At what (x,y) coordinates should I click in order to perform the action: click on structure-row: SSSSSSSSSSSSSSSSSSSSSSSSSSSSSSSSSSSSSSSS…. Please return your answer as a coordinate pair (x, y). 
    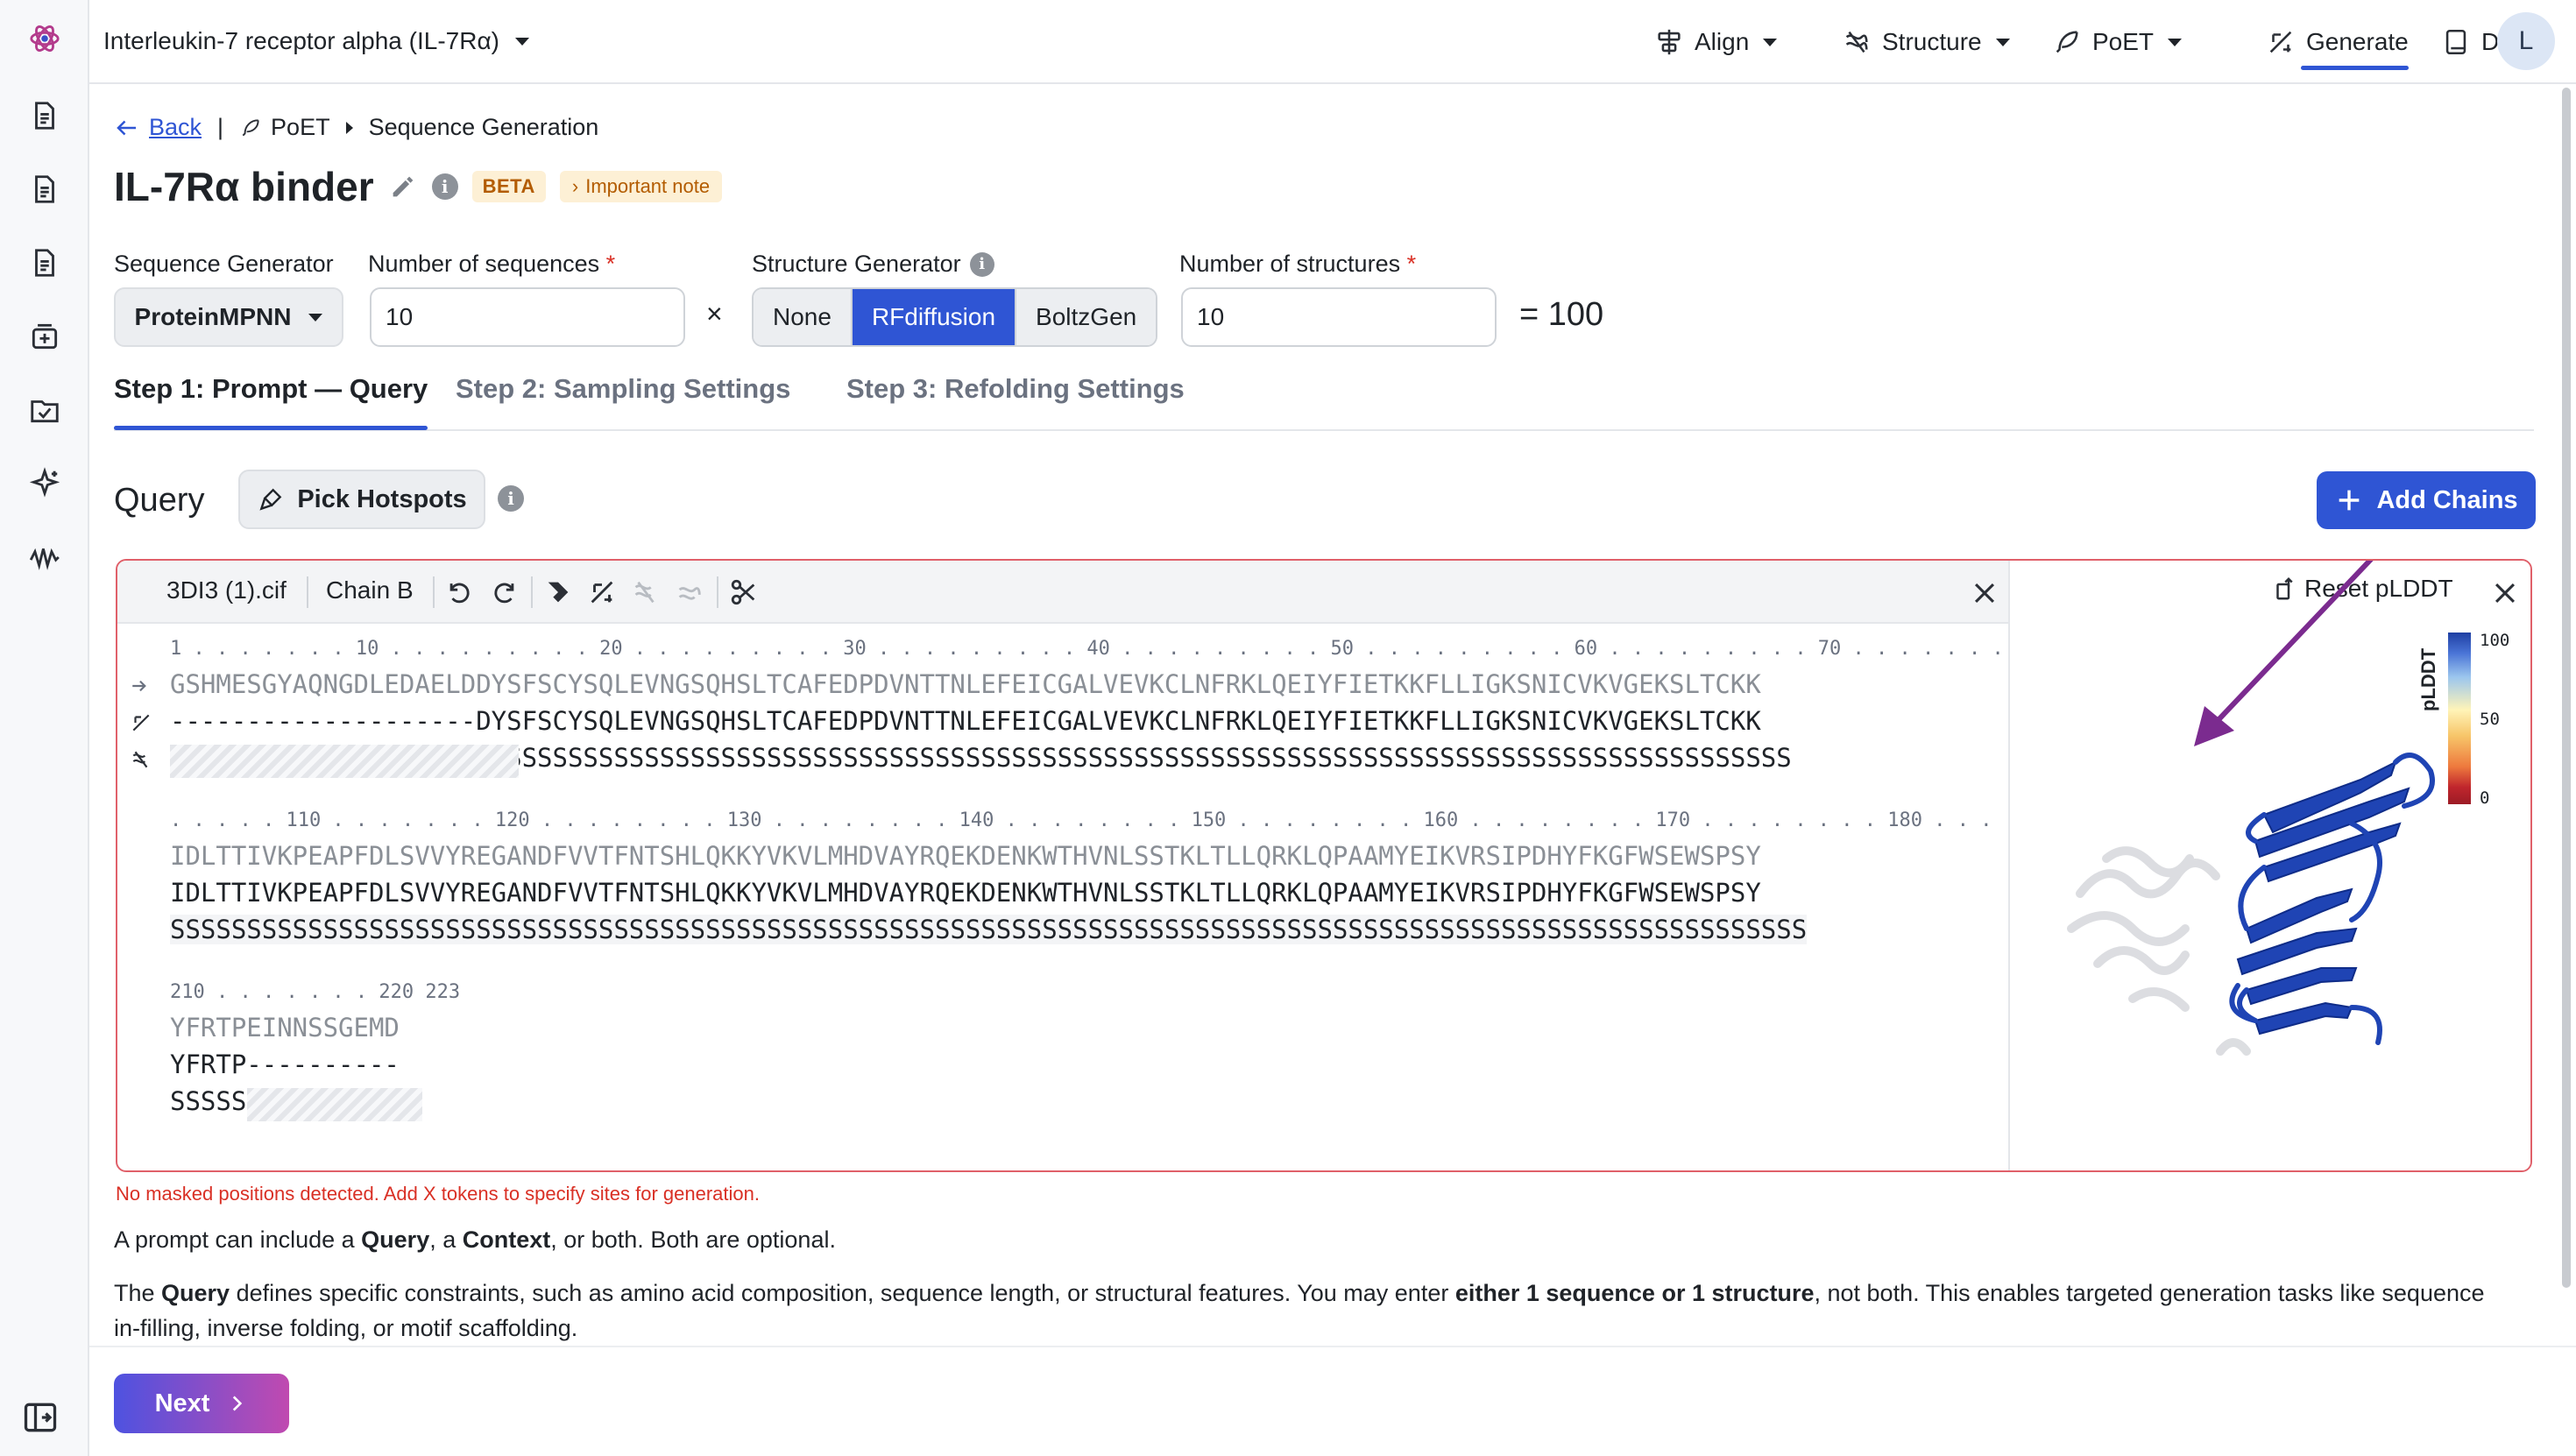
    Looking at the image, I should click on (989, 929).